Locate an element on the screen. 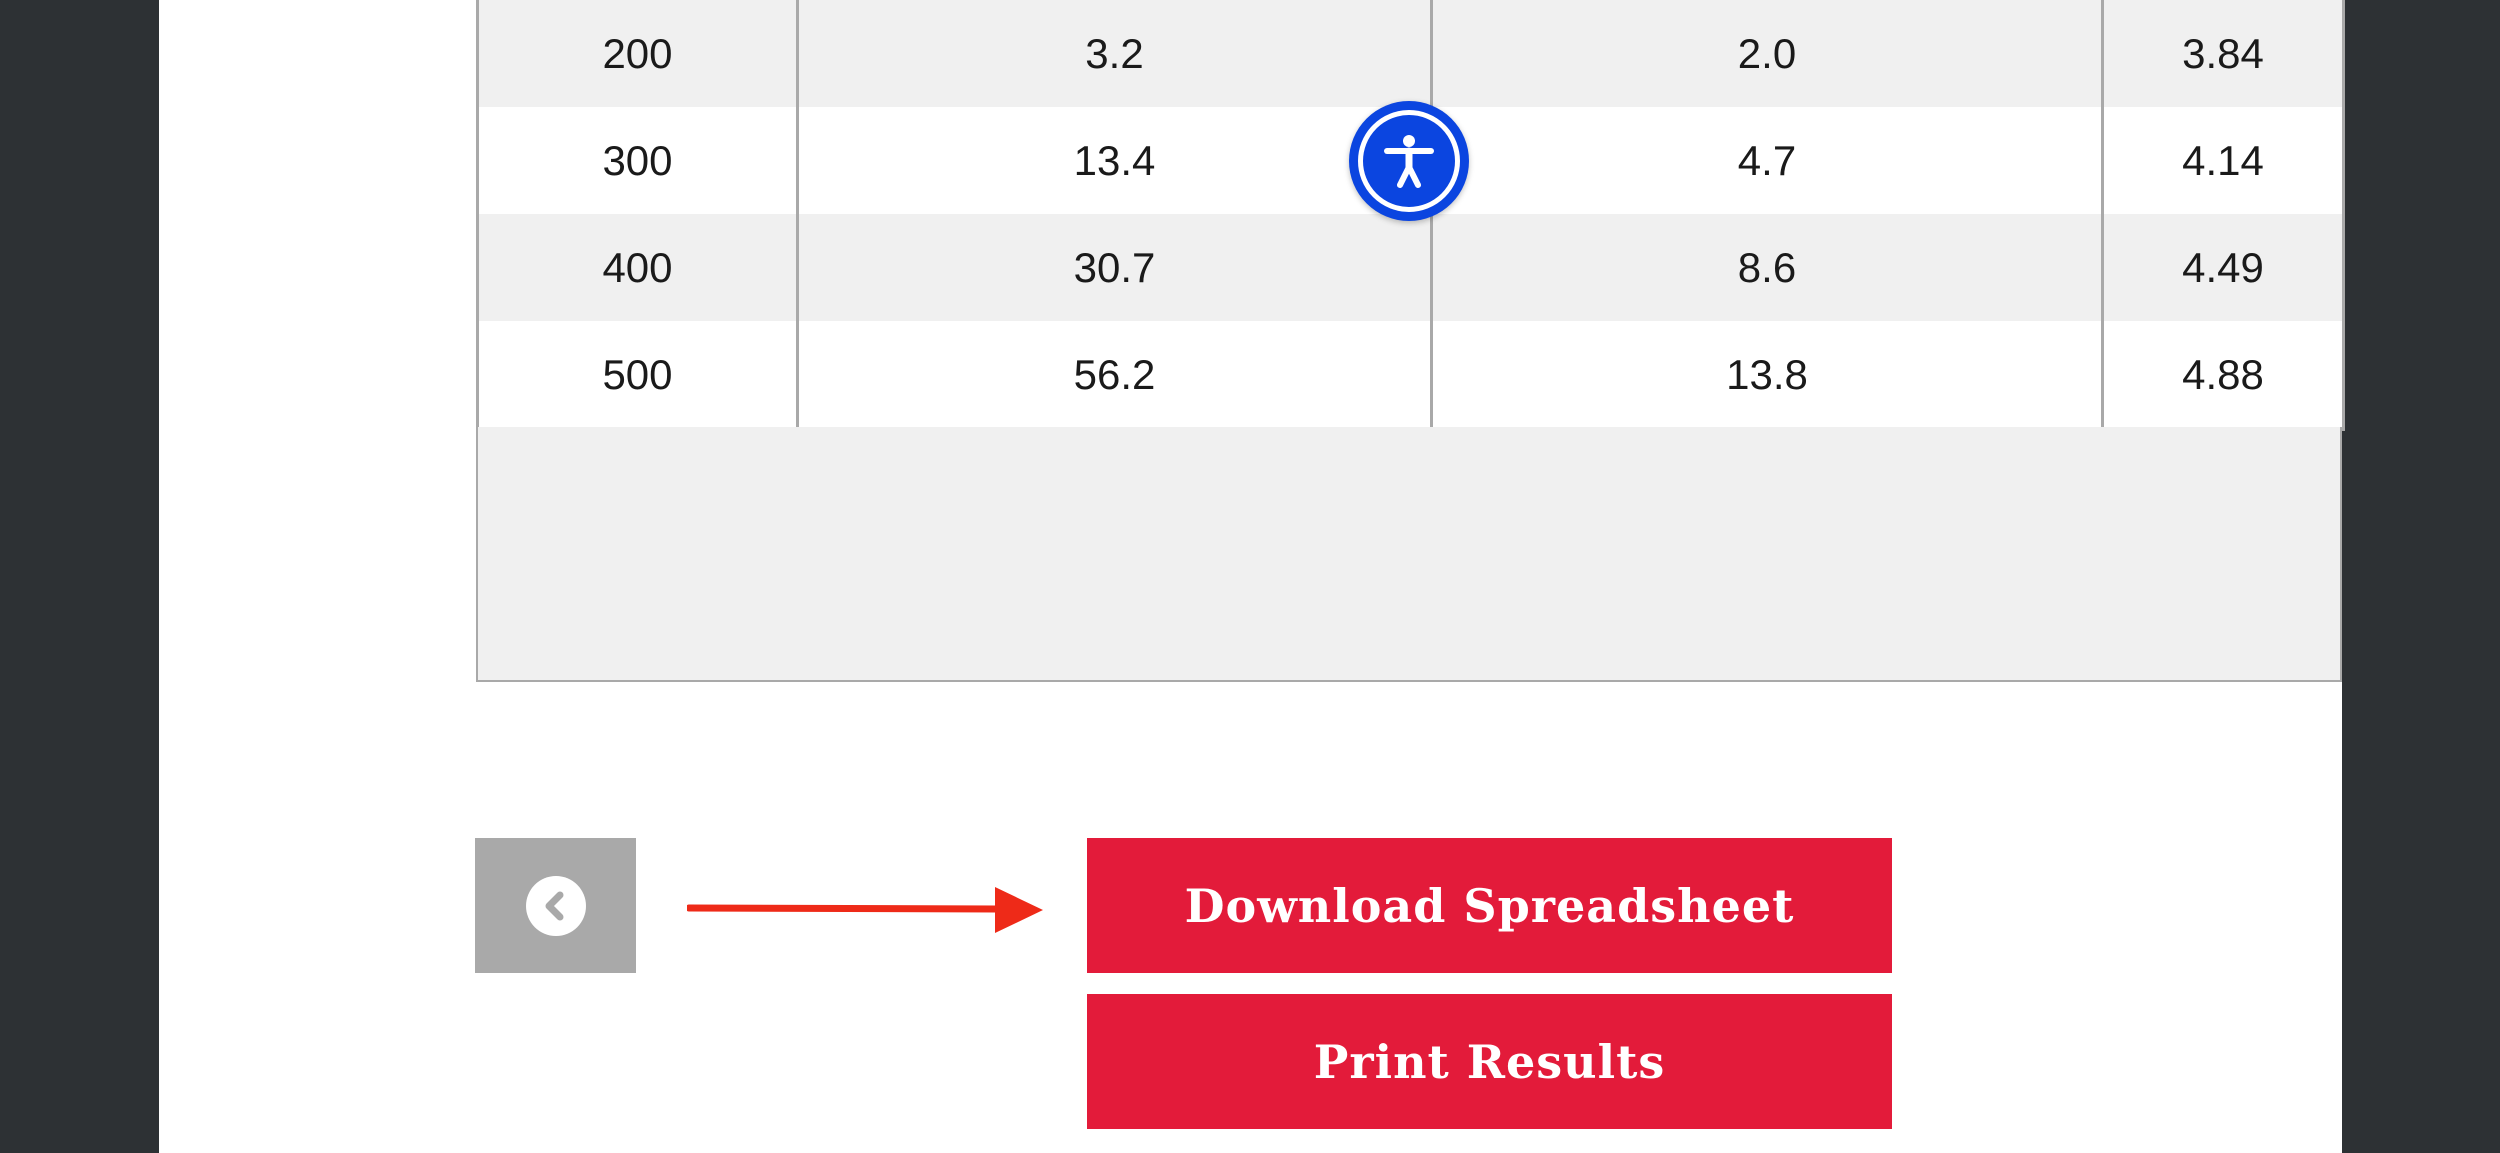 The image size is (2500, 1153). table-row: 500 56.2 13.8 4.88 is located at coordinates (1410, 376).